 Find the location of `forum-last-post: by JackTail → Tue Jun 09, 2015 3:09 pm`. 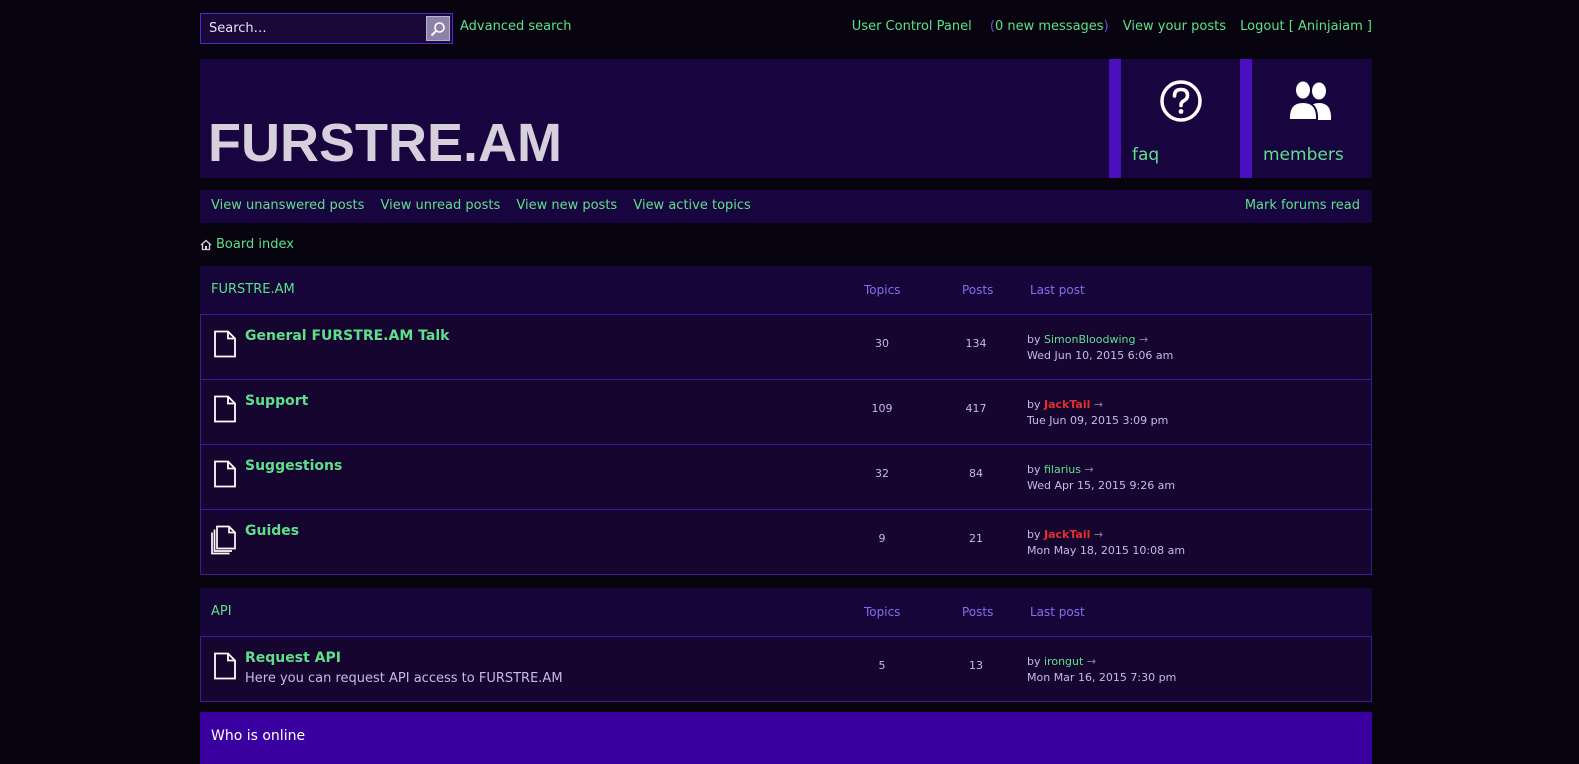

forum-last-post: by JackTail → Tue Jun 09, 2015 3:09 pm is located at coordinates (1097, 413).